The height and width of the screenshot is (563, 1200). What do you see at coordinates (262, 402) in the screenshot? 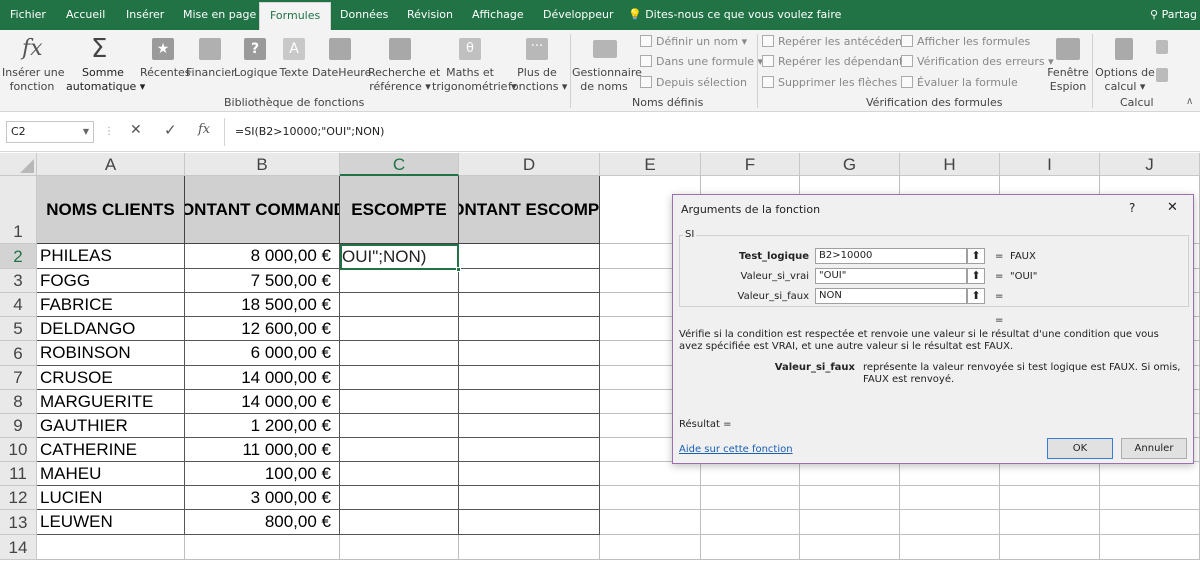
I see `amount-cell: 14 000,00 €` at bounding box center [262, 402].